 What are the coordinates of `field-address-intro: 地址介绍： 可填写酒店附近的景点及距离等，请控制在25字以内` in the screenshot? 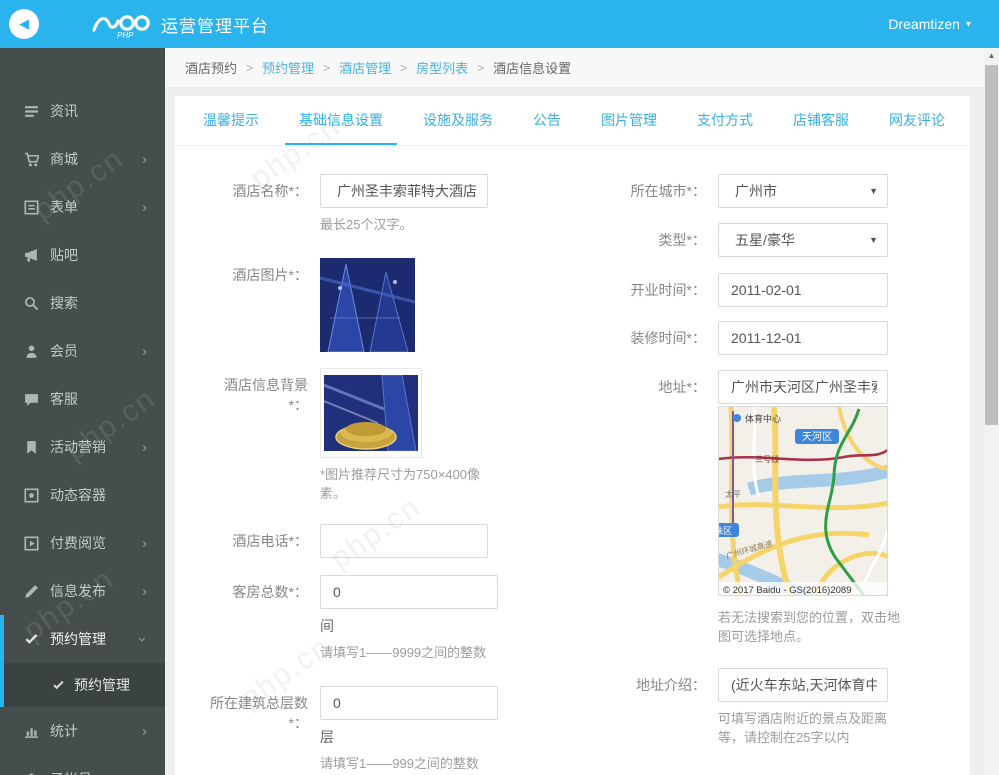 It's located at (770, 707).